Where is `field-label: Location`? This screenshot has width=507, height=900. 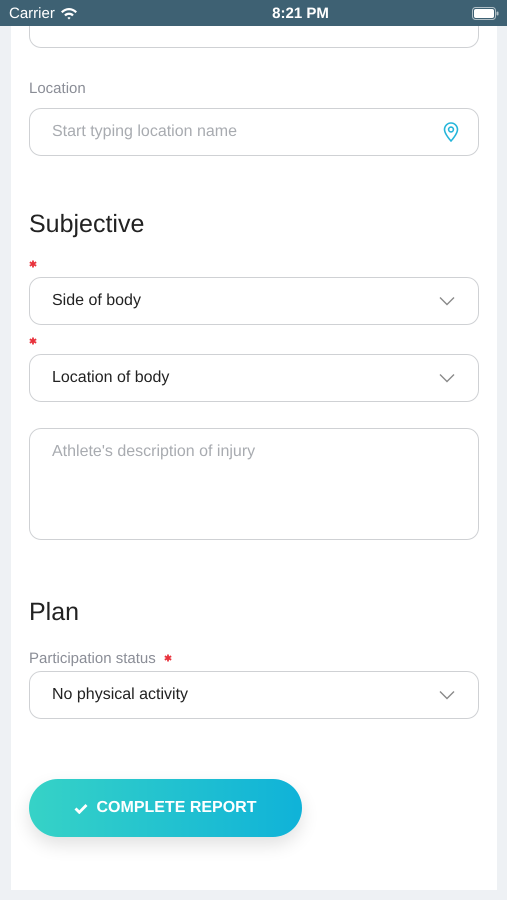 field-label: Location is located at coordinates (57, 88).